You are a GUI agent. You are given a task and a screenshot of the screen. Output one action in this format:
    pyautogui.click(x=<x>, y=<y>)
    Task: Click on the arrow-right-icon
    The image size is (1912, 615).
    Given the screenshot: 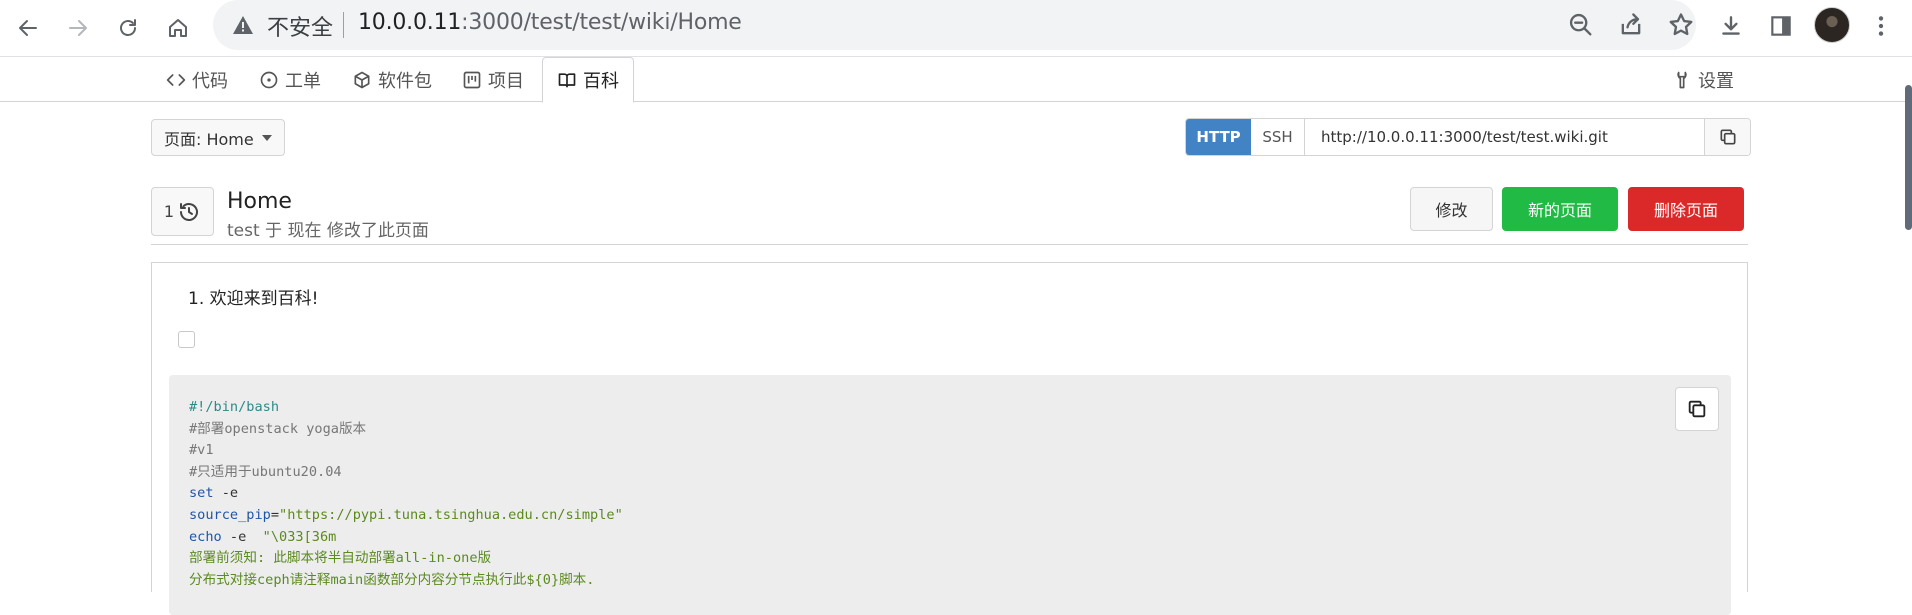 What is the action you would take?
    pyautogui.click(x=78, y=28)
    